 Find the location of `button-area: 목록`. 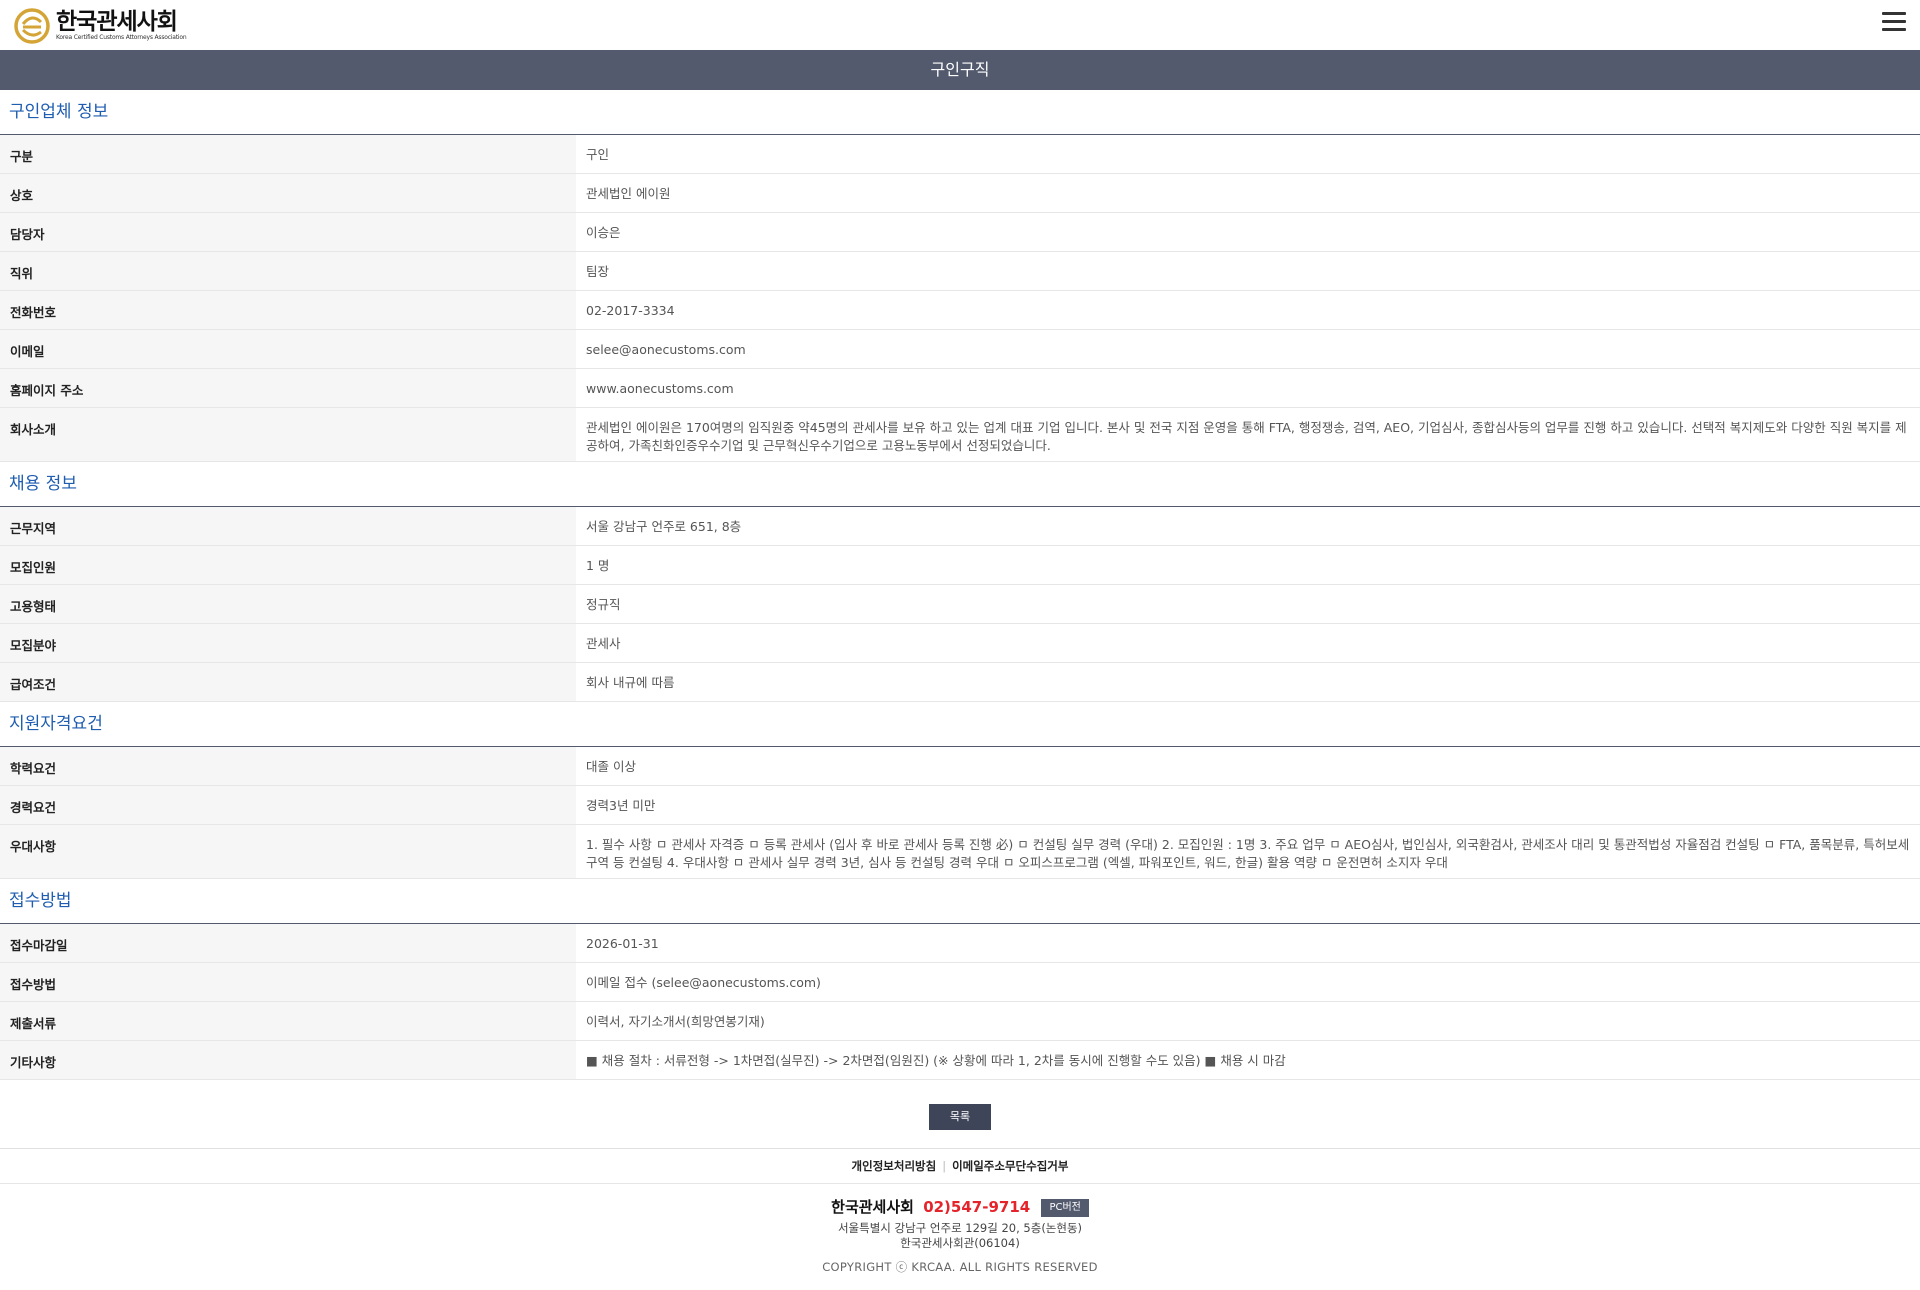

button-area: 목록 is located at coordinates (960, 1114).